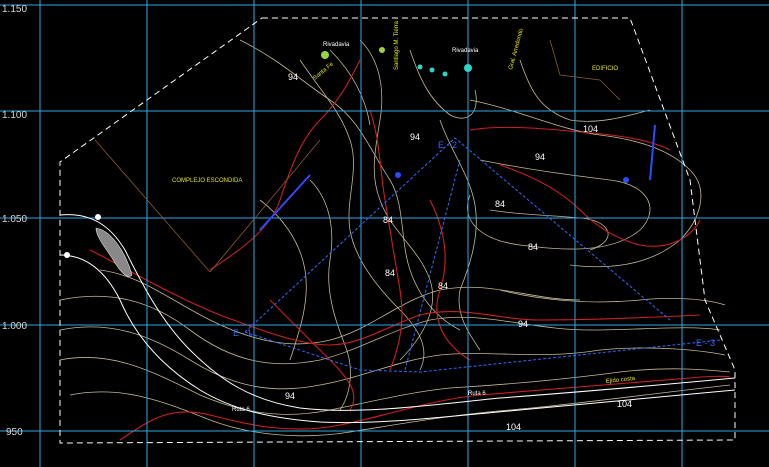 This screenshot has width=769, height=467. Describe the element at coordinates (207, 181) in the screenshot. I see `label-complejo: COMPLEJO ESCONDIDA` at that location.